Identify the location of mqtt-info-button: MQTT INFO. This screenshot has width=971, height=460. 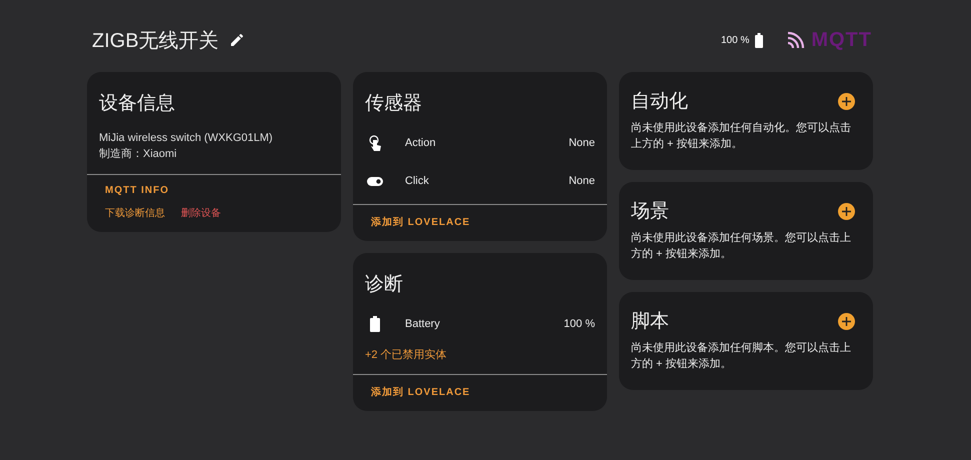
(137, 190).